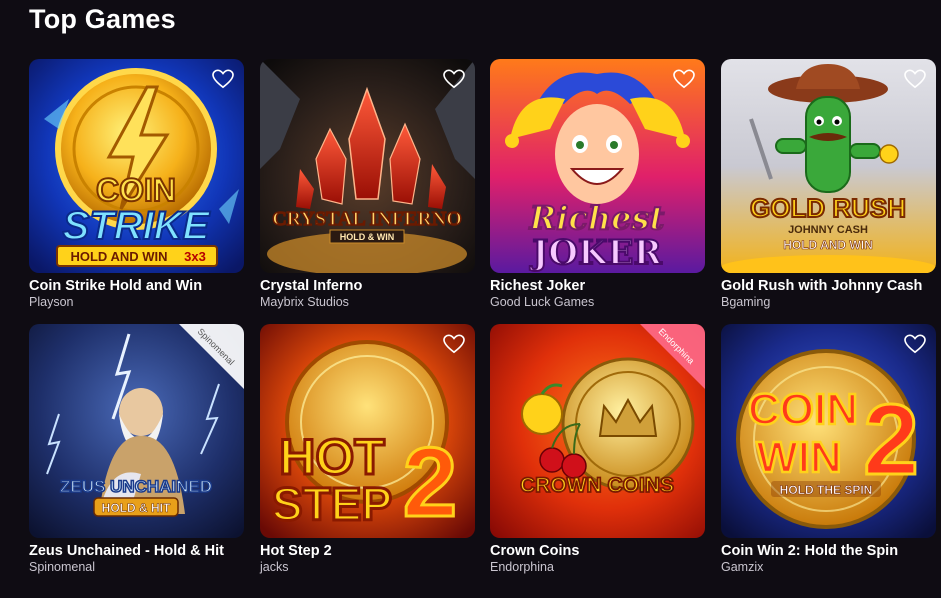 The height and width of the screenshot is (598, 941). What do you see at coordinates (137, 226) in the screenshot?
I see `art-line2: STRIKE` at bounding box center [137, 226].